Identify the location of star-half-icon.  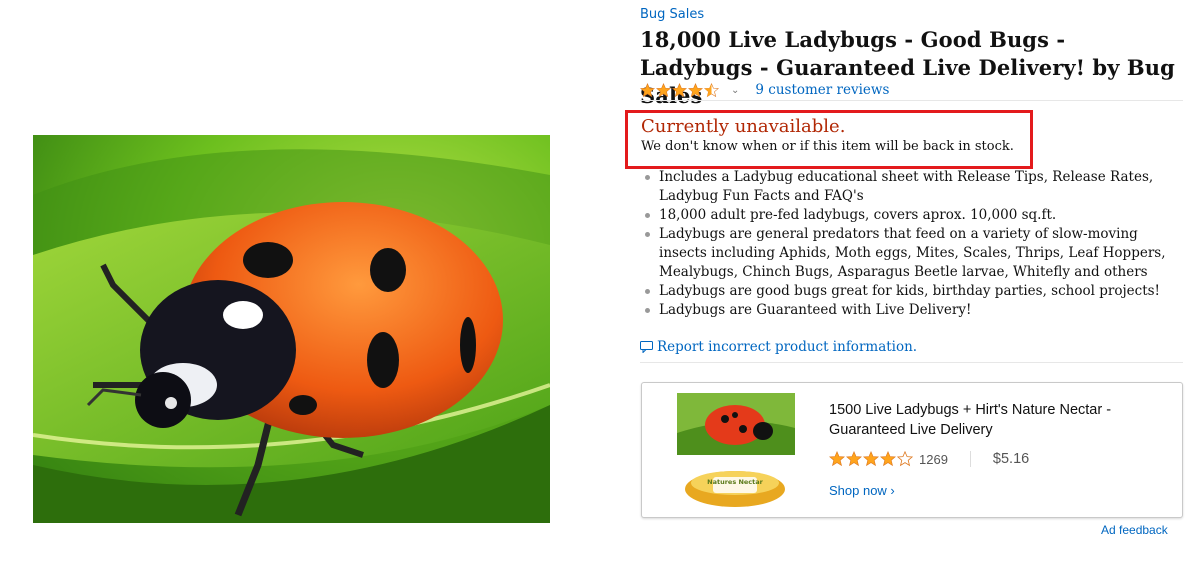
(711, 89).